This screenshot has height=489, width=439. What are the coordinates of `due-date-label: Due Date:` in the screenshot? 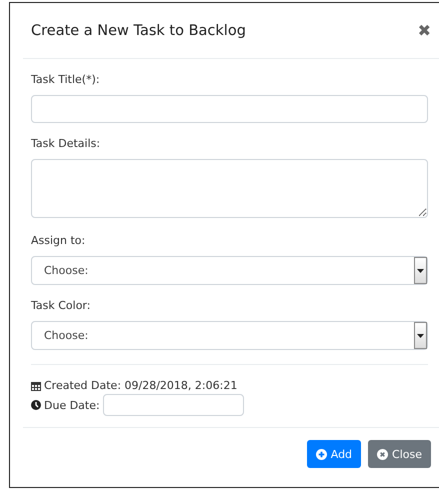 It's located at (72, 405).